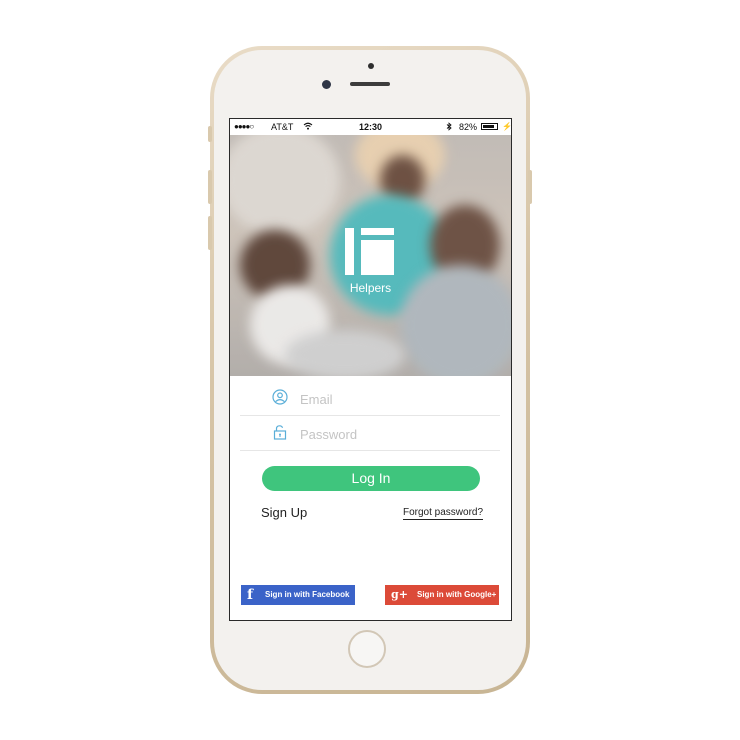 This screenshot has height=740, width=740. What do you see at coordinates (326, 84) in the screenshot?
I see `front-camera` at bounding box center [326, 84].